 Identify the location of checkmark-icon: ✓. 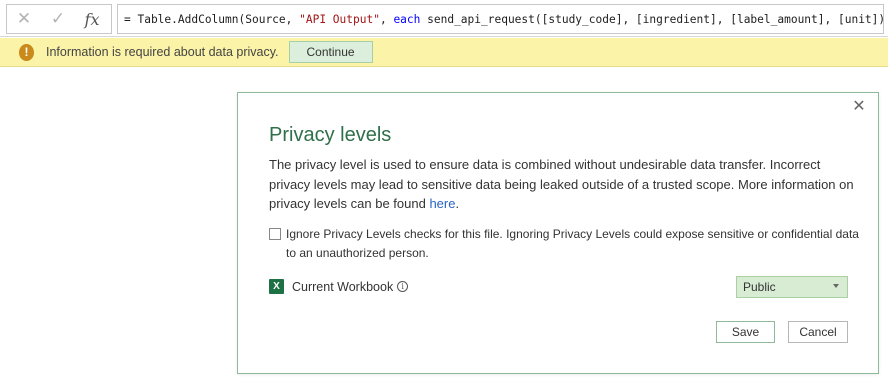
(58, 19).